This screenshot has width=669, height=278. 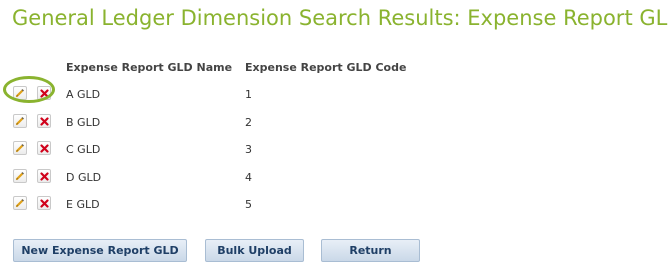 What do you see at coordinates (100, 250) in the screenshot?
I see `new-expense-report-gld-button: New Expense Report GLD` at bounding box center [100, 250].